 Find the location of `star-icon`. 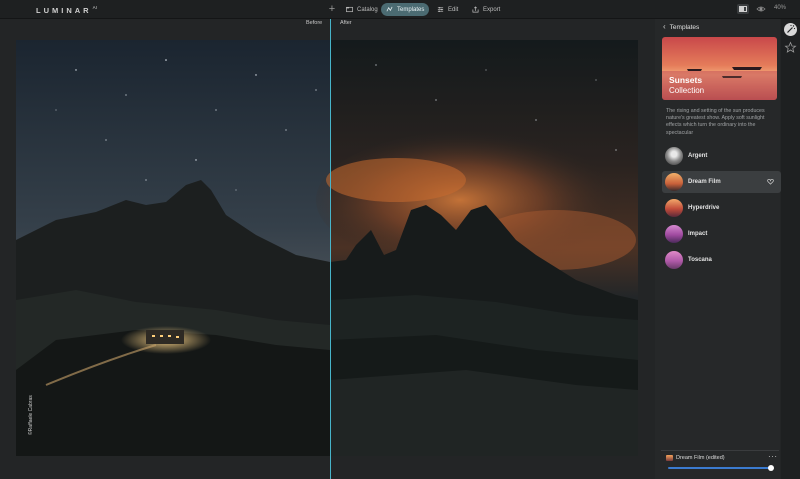

star-icon is located at coordinates (790, 47).